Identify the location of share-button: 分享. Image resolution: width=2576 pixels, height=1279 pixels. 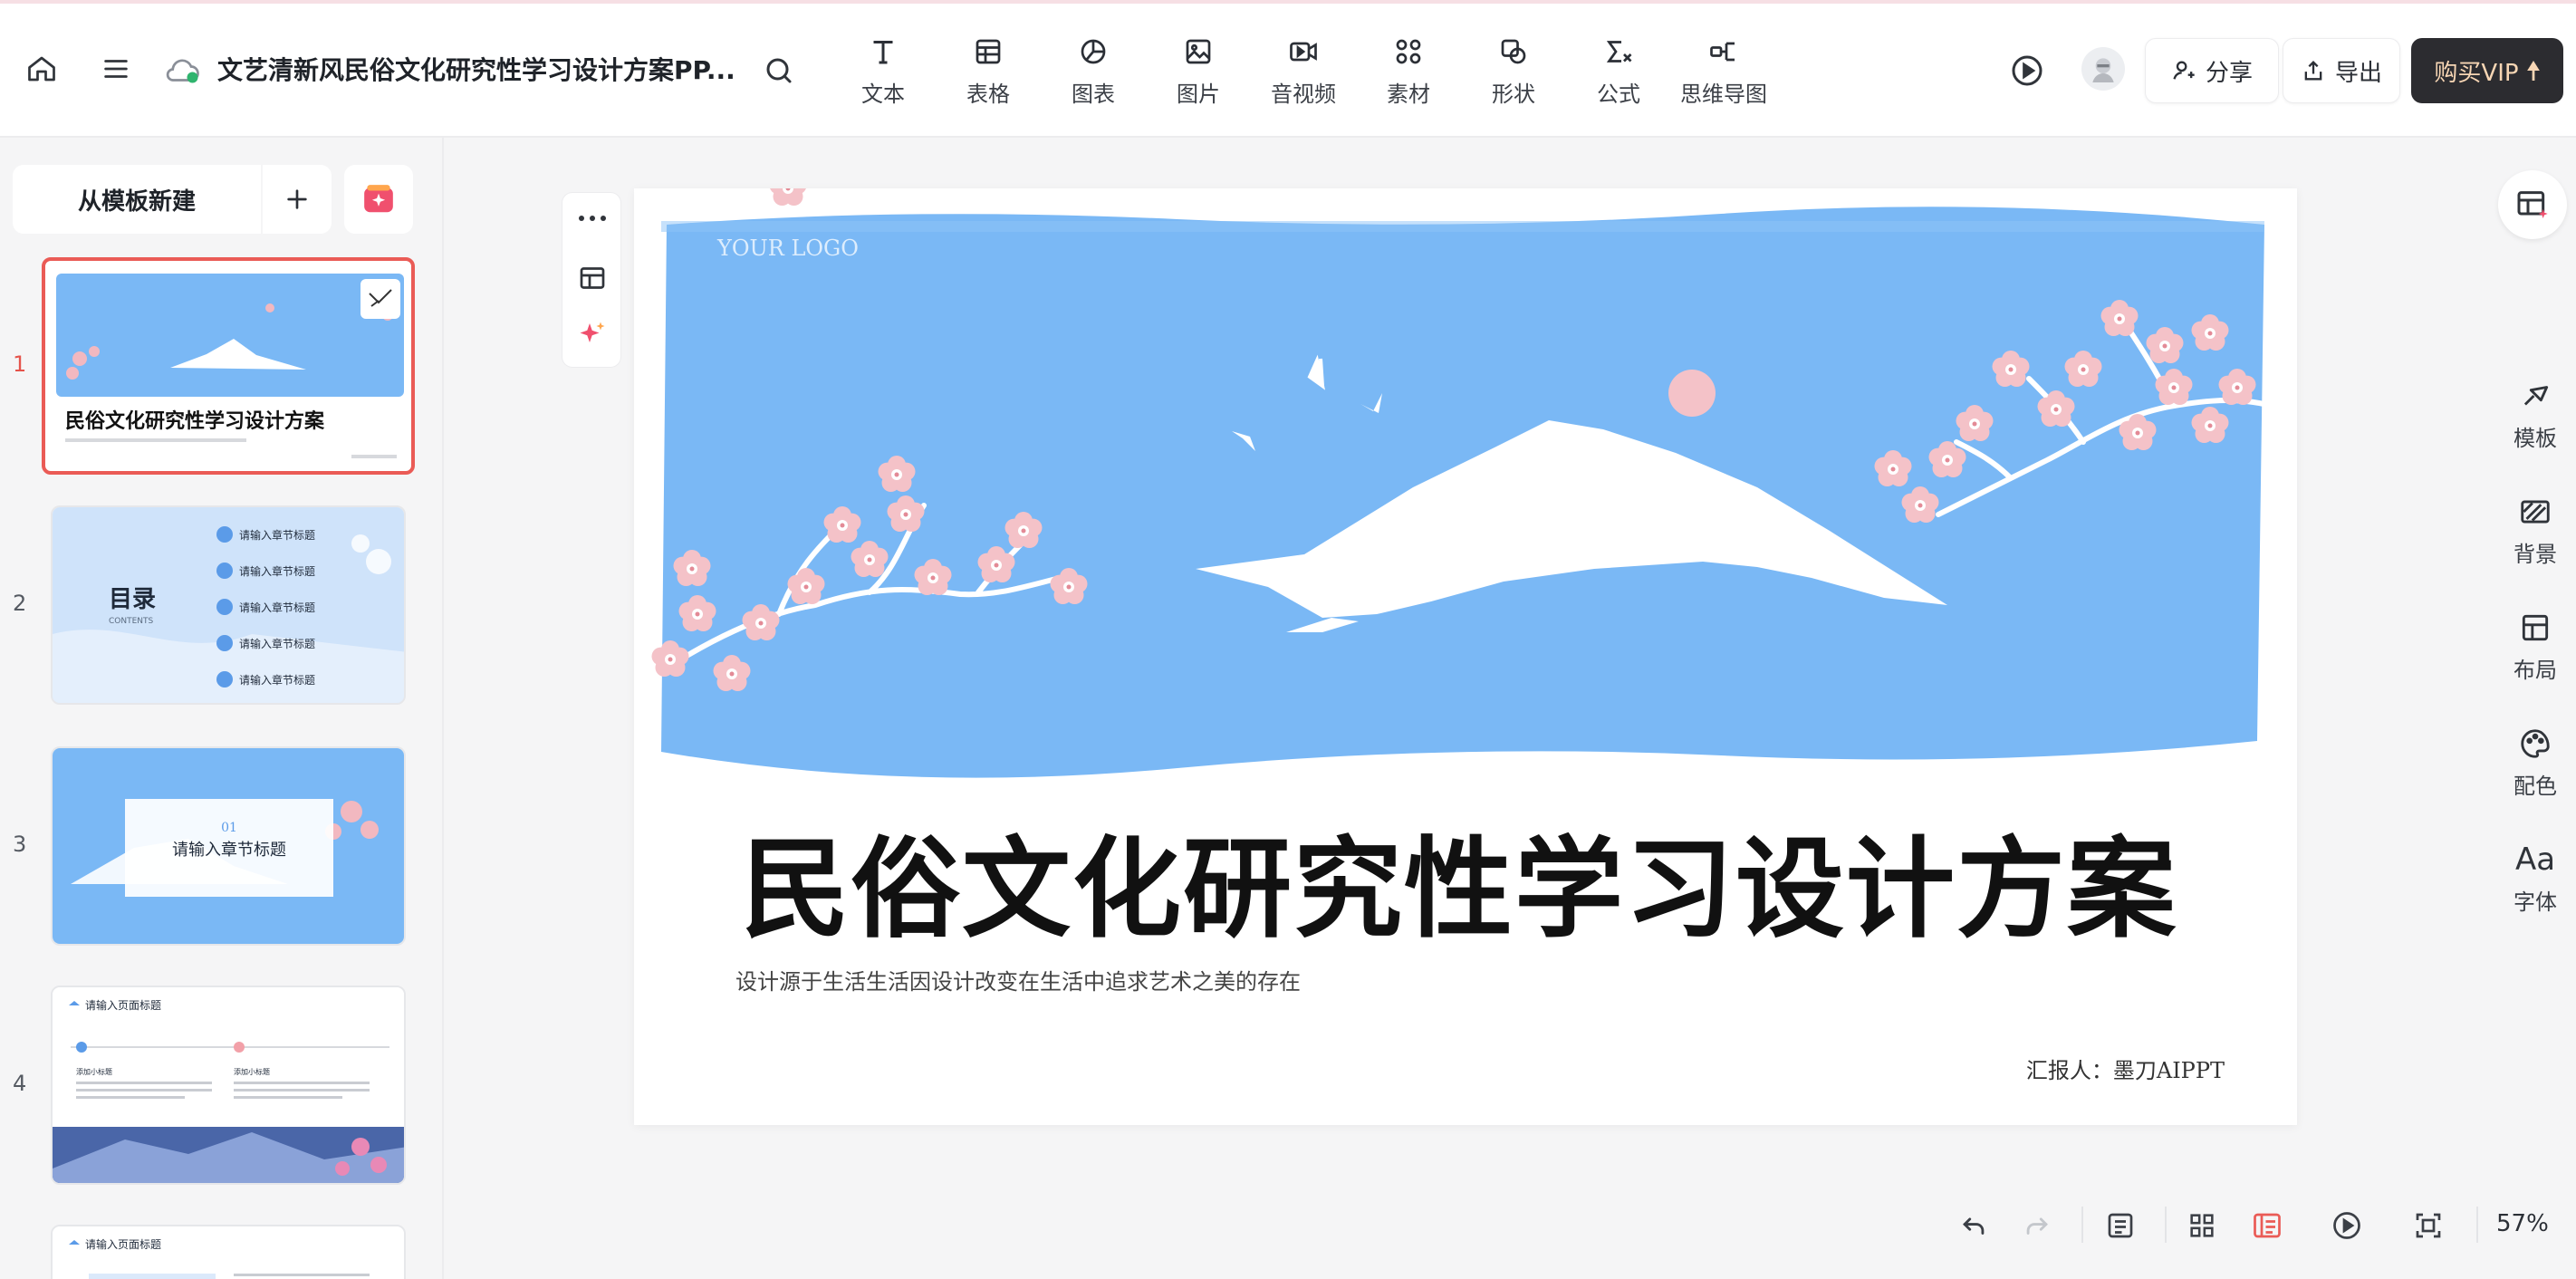
(2212, 70).